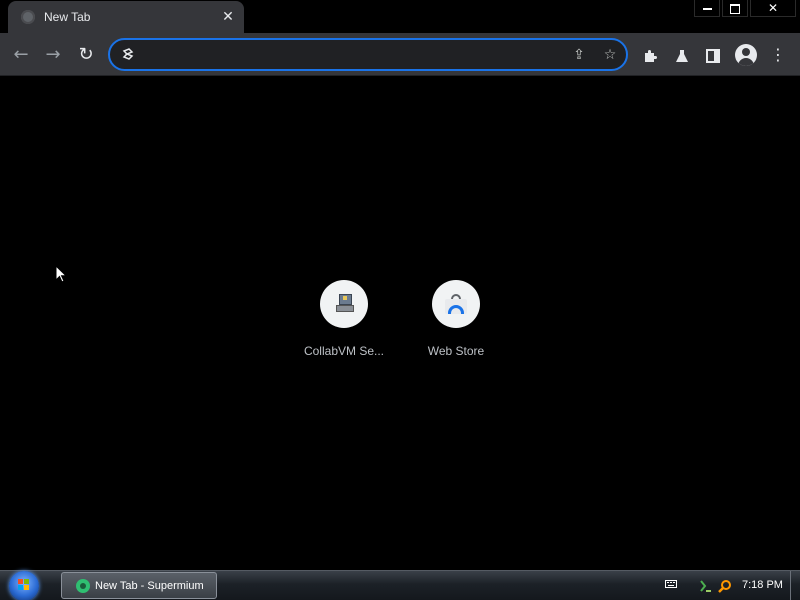 This screenshot has height=600, width=800. I want to click on minimize-button, so click(707, 8).